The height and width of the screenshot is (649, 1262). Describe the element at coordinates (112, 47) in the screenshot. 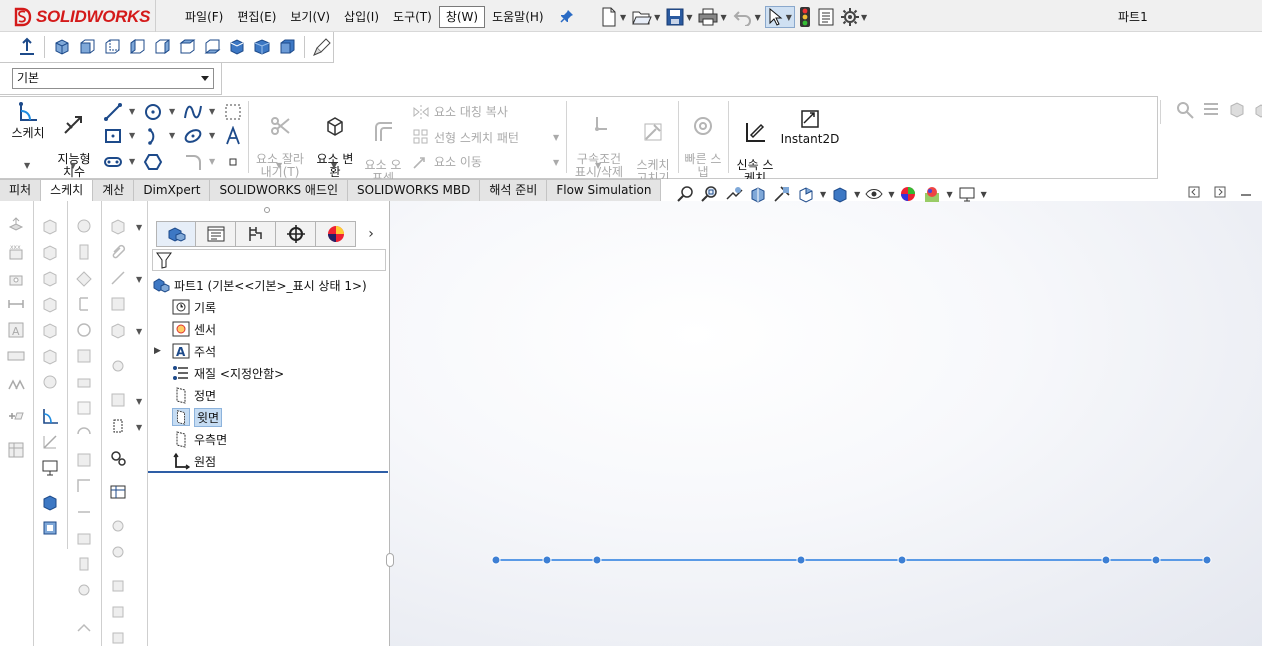

I see `view-back-button` at that location.